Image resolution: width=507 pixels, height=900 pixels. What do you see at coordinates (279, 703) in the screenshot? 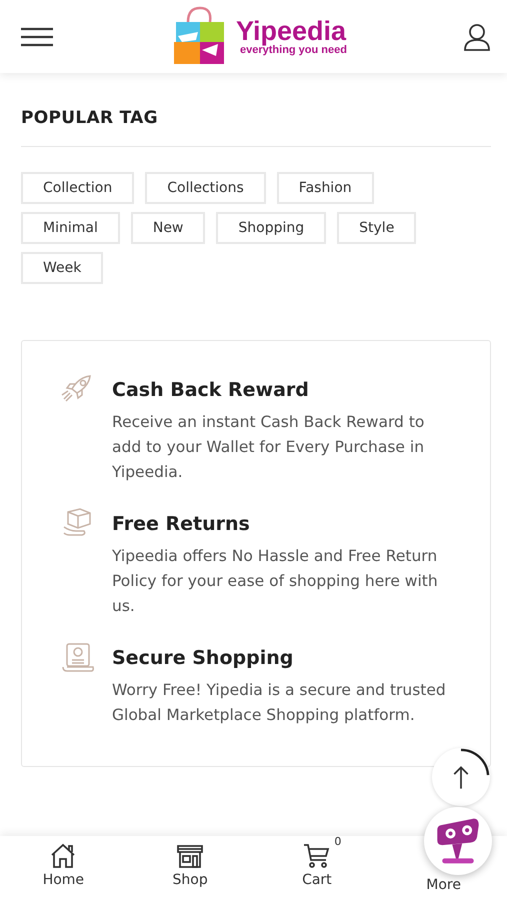
I see `feature-description: Worry Free! Yipedia is a secure and trusted Global Marketplace Shopping platform.` at bounding box center [279, 703].